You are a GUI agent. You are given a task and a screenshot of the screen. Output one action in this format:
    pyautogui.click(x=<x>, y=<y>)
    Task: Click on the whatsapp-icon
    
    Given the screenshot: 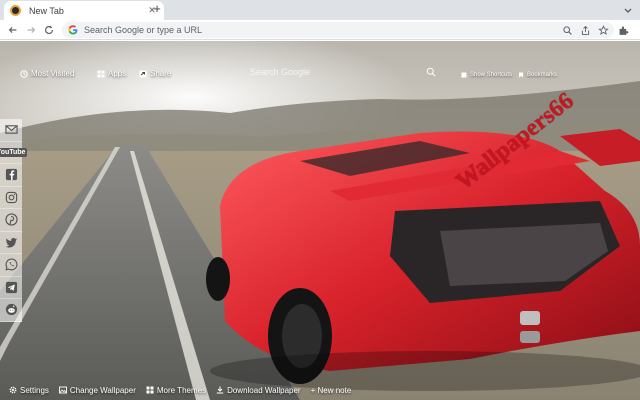 What is the action you would take?
    pyautogui.click(x=11, y=265)
    